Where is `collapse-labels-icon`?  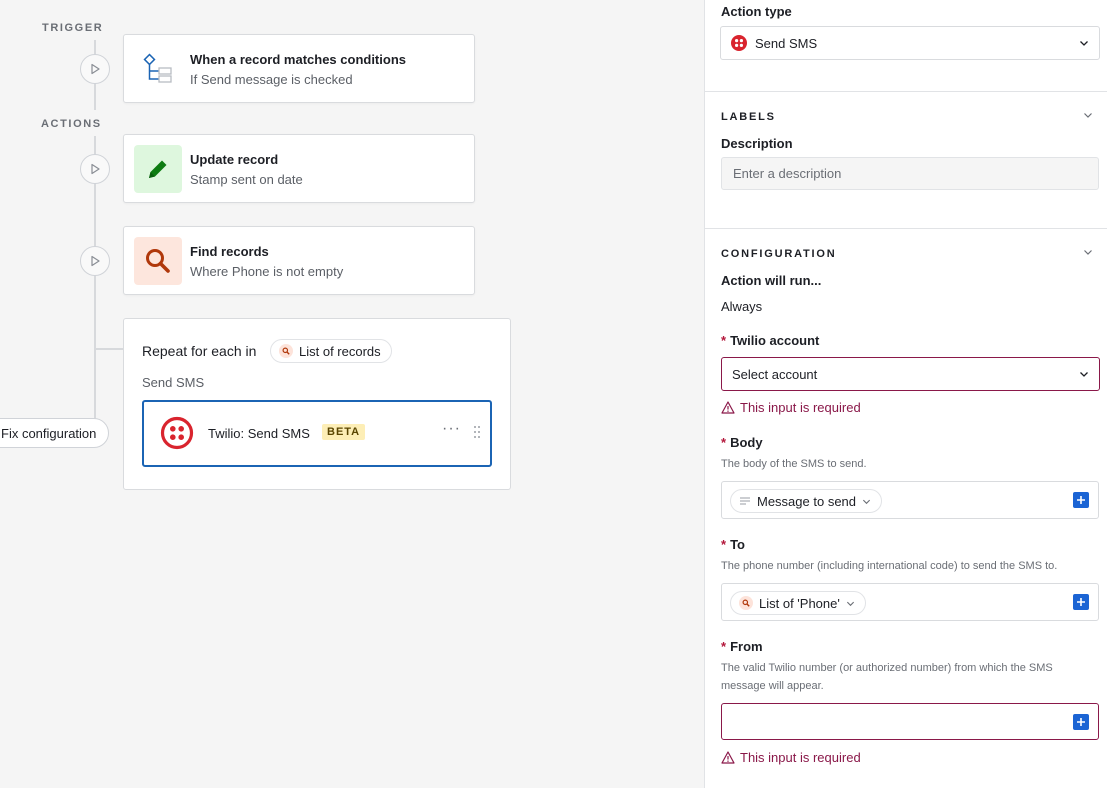 collapse-labels-icon is located at coordinates (1088, 115).